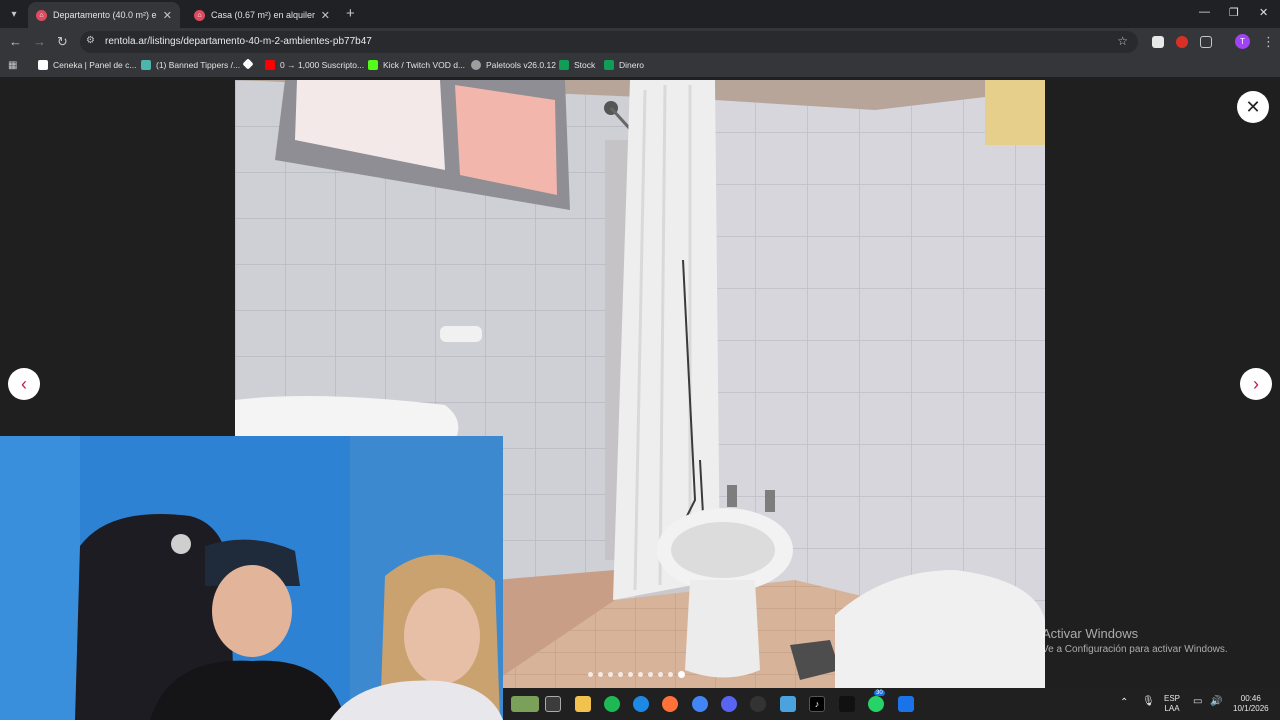 Image resolution: width=1280 pixels, height=720 pixels. Describe the element at coordinates (1090, 633) in the screenshot. I see `watermark-title: Activar Windows` at that location.